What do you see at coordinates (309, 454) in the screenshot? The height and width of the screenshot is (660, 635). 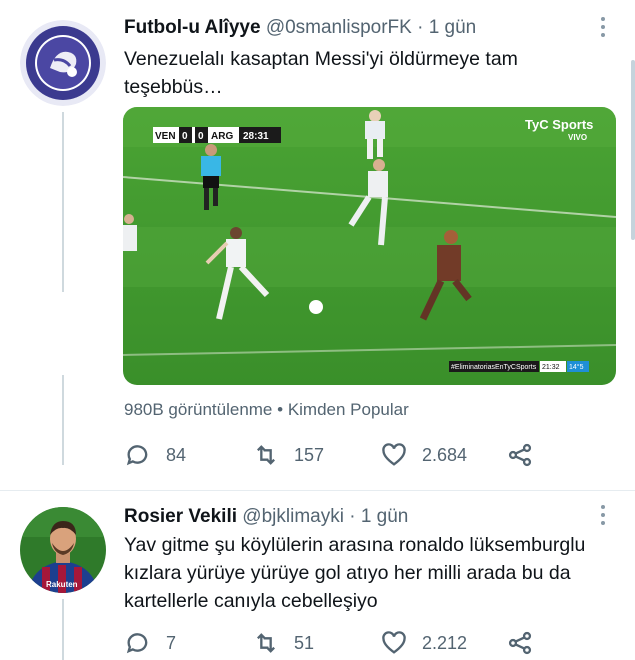 I see `retweet-count: 157` at bounding box center [309, 454].